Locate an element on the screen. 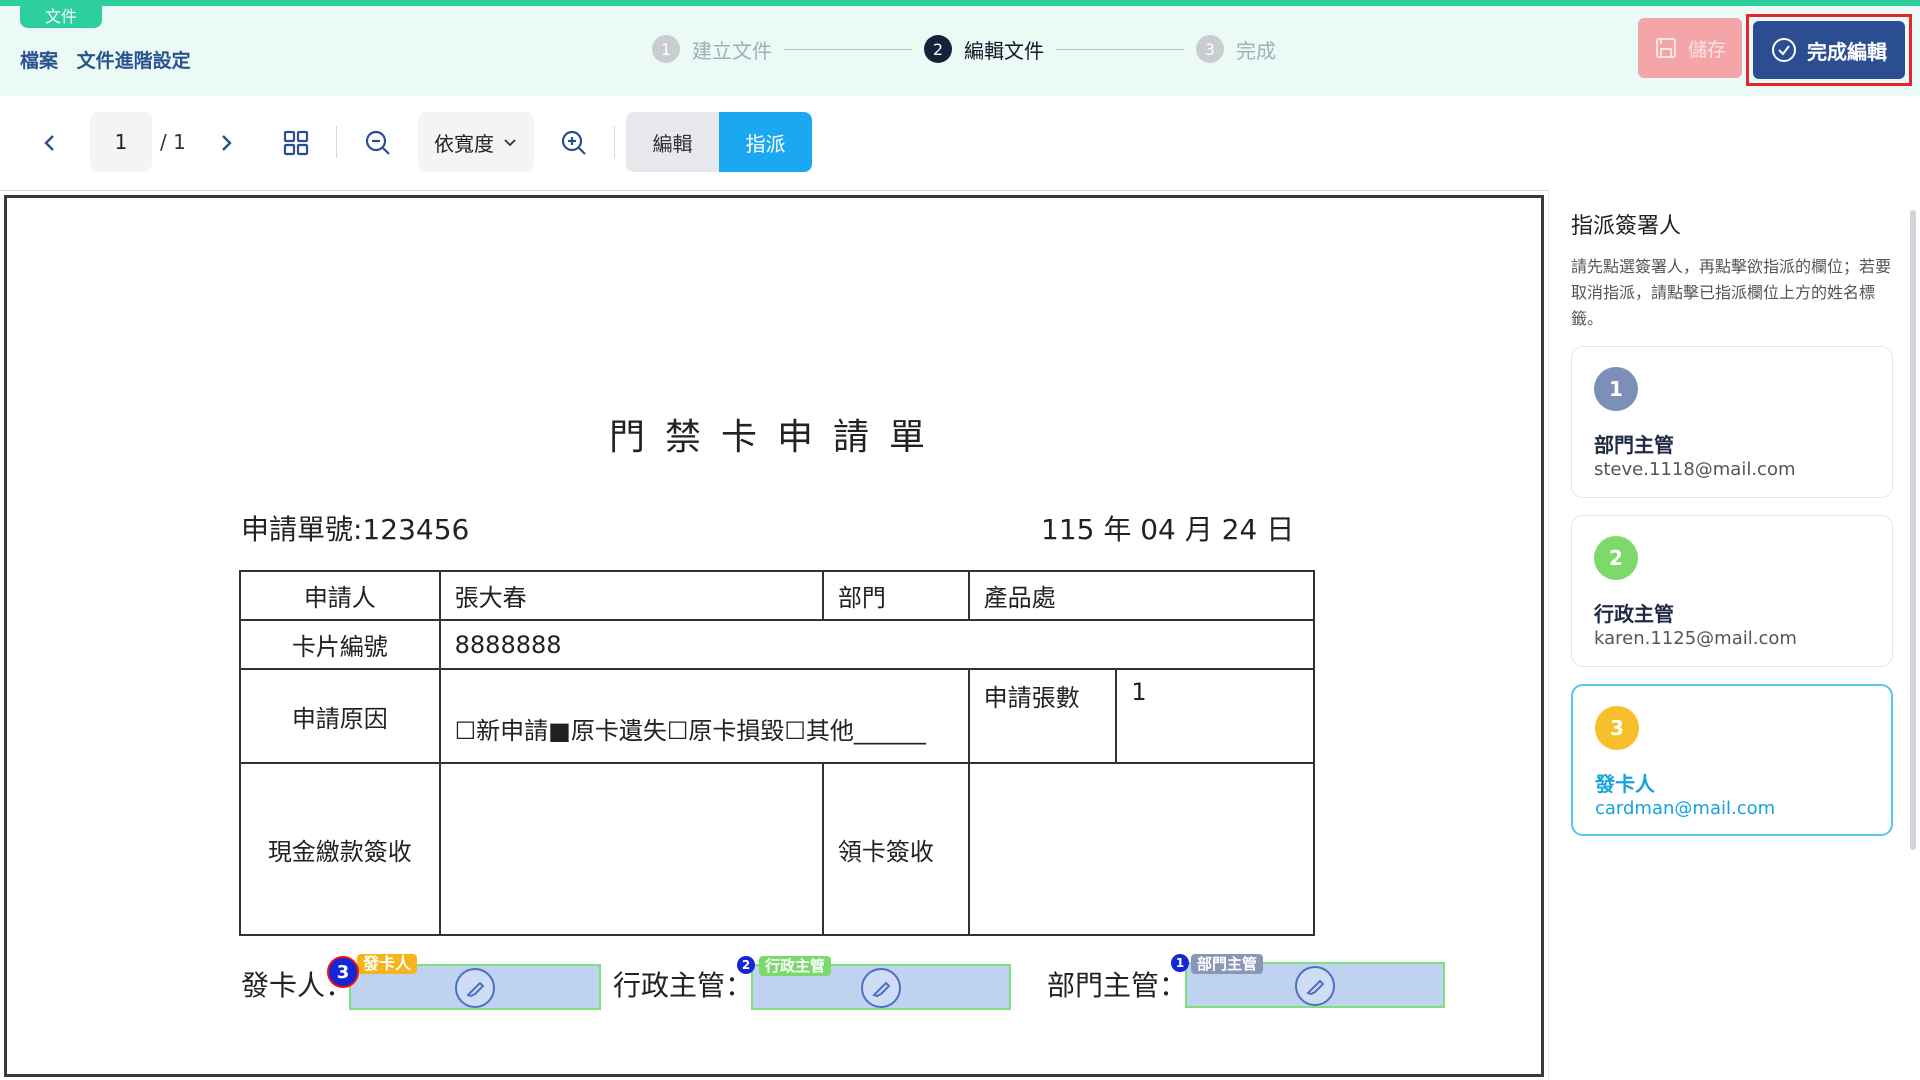 The width and height of the screenshot is (1920, 1080). page-number-input is located at coordinates (121, 142).